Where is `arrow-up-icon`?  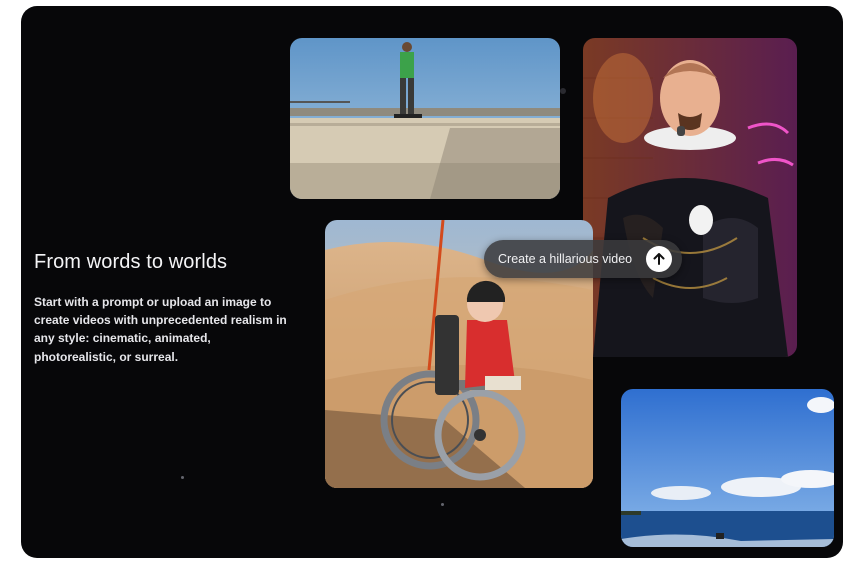 arrow-up-icon is located at coordinates (659, 259).